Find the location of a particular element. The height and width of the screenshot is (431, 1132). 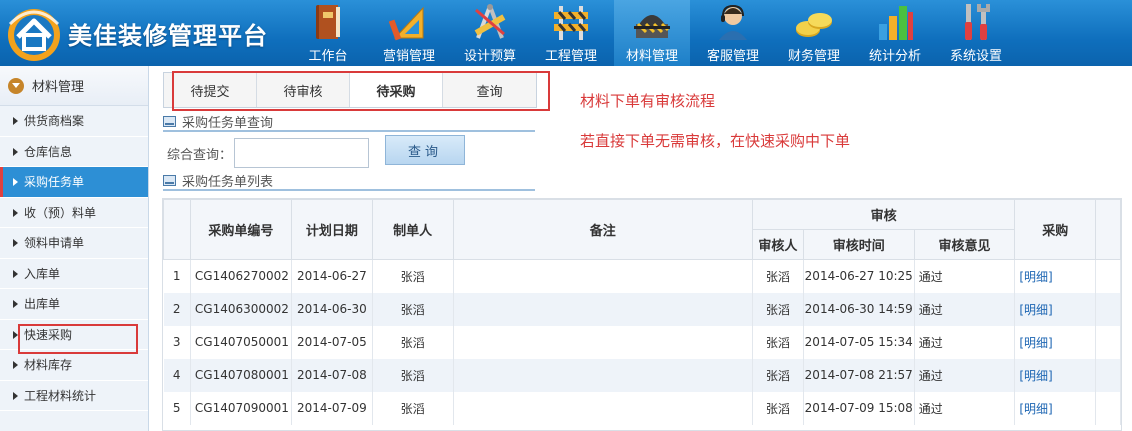

search-button: 查询 is located at coordinates (425, 150).